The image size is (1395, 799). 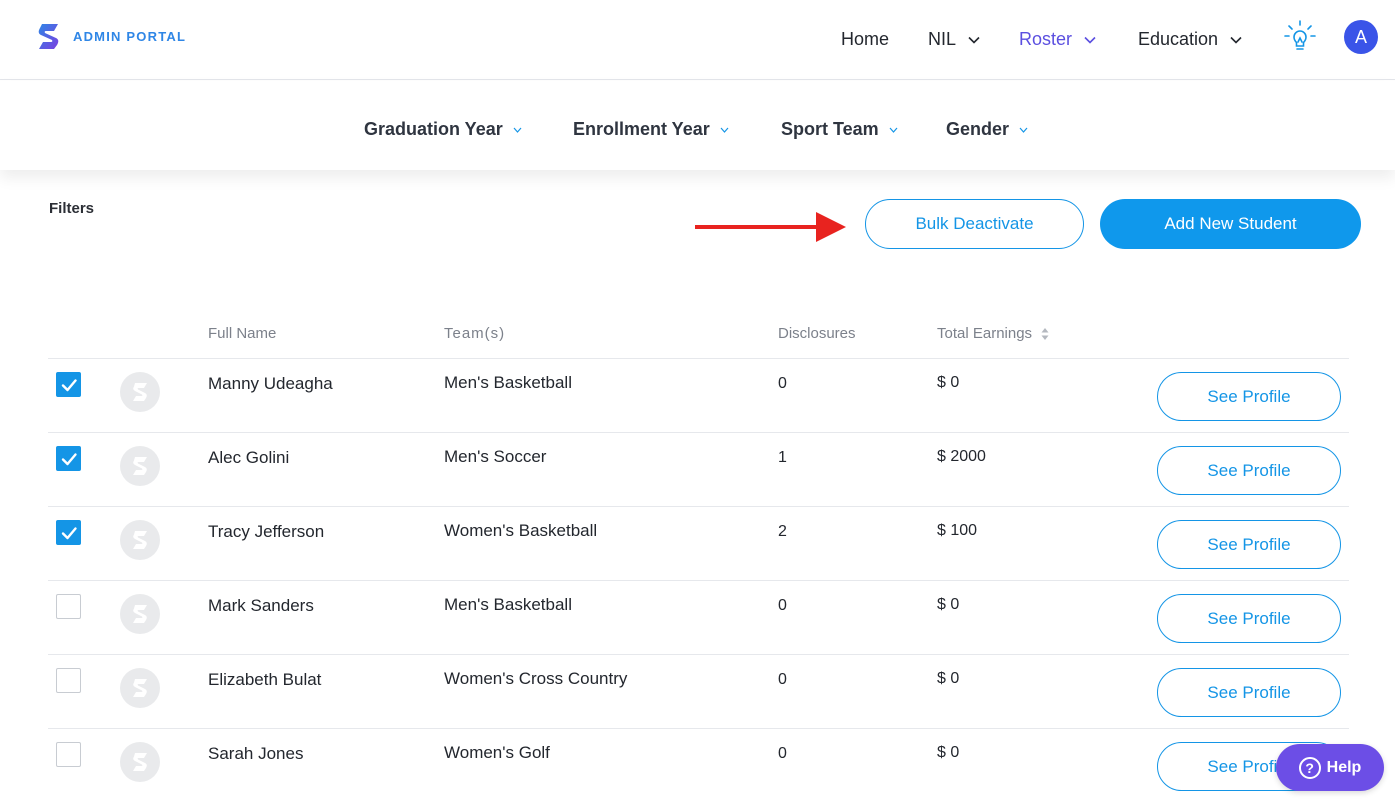 I want to click on column-header-teams: Team(s), so click(x=474, y=333).